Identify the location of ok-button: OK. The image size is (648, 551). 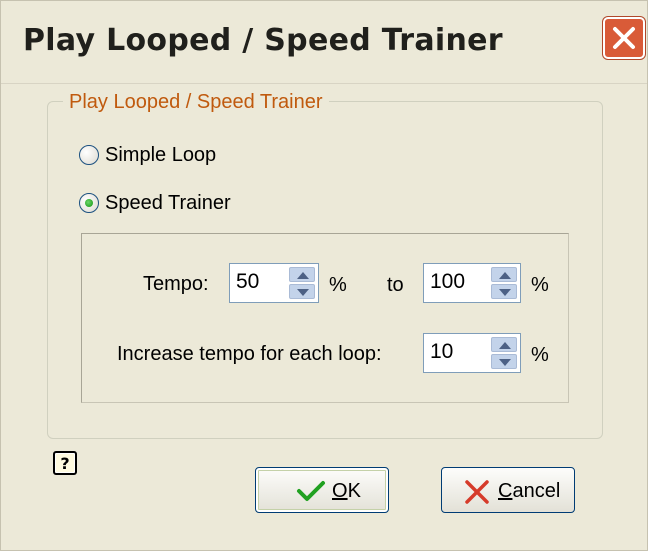
(322, 490).